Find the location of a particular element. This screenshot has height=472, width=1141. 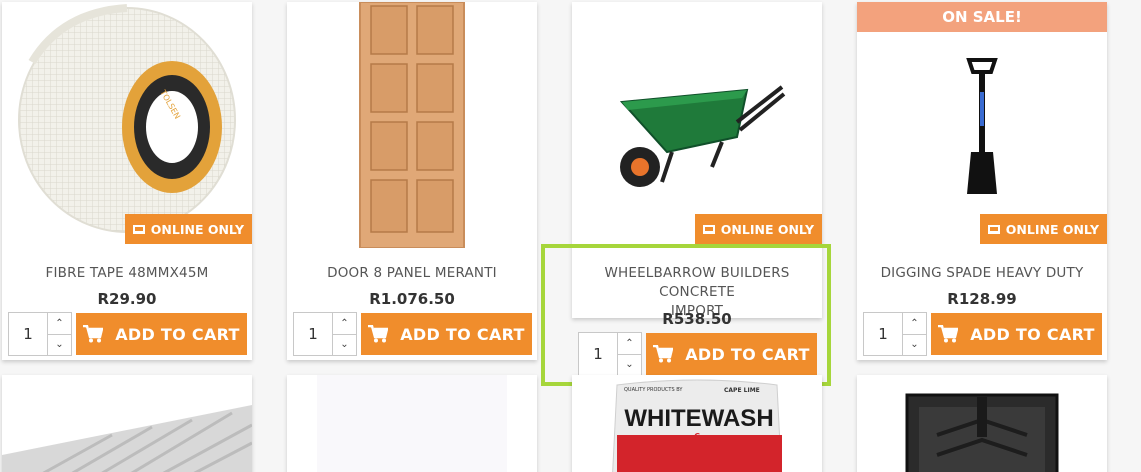

product-name: DOOR 8 PANEL MERANTI is located at coordinates (412, 273).